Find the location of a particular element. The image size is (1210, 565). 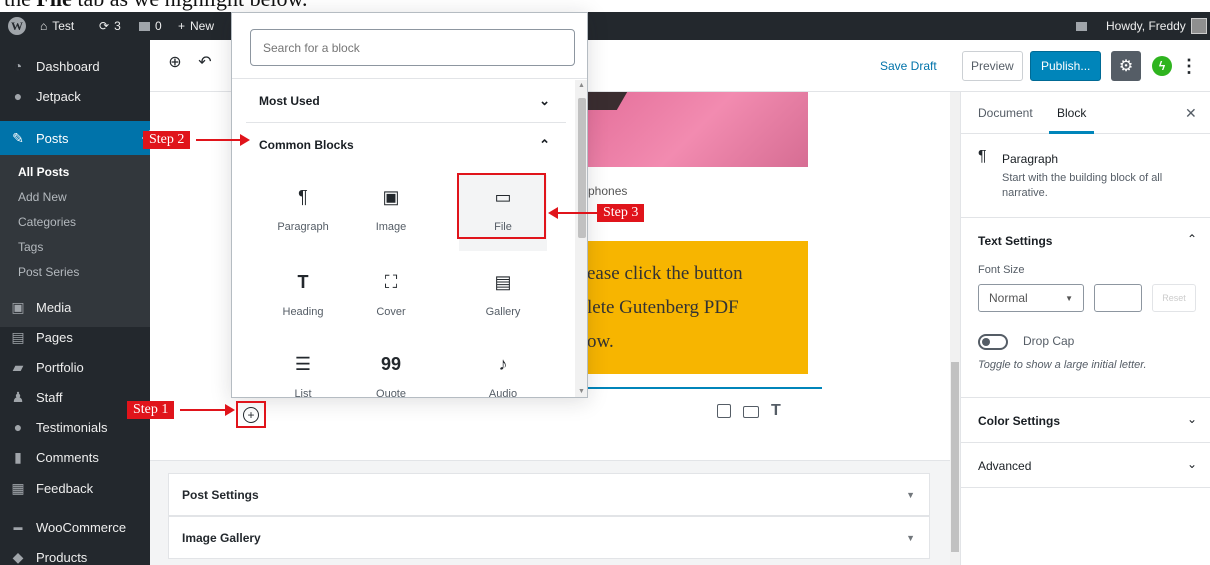

list-icon: ☰ is located at coordinates (303, 364).